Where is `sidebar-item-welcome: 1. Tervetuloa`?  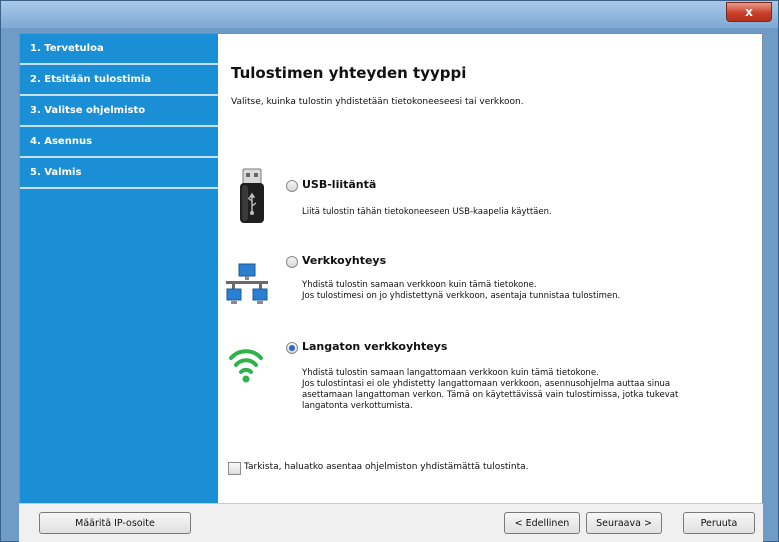
sidebar-item-welcome: 1. Tervetuloa is located at coordinates (119, 49).